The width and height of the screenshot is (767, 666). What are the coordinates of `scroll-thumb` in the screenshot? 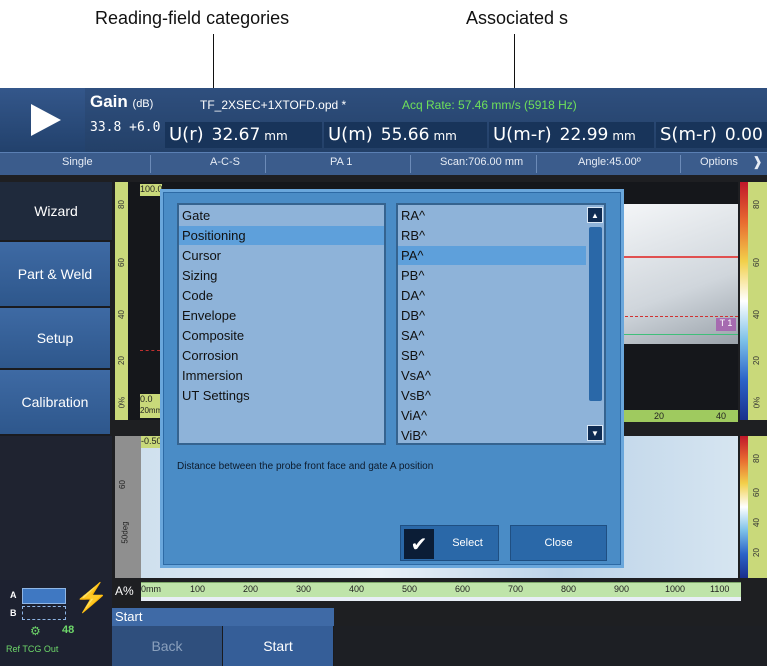 It's located at (595, 314).